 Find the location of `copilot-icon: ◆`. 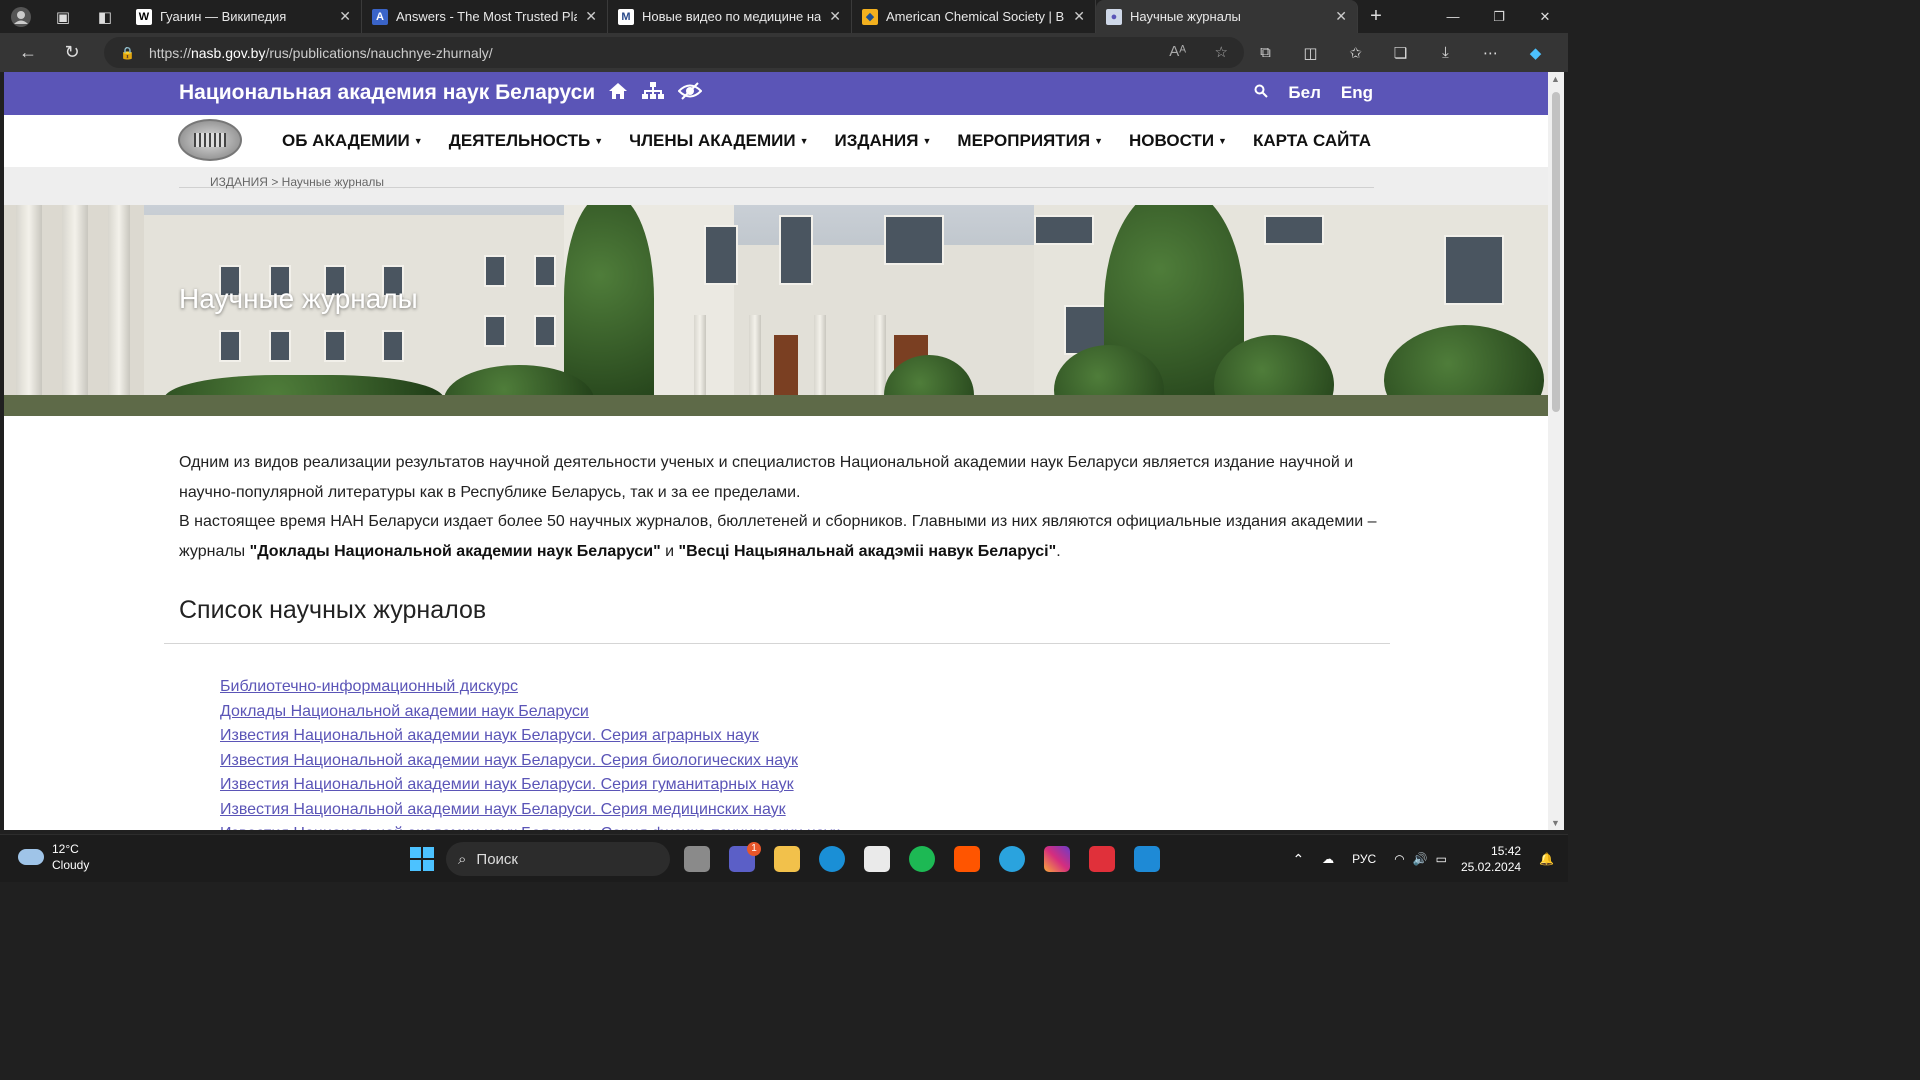

copilot-icon: ◆ is located at coordinates (1535, 53).